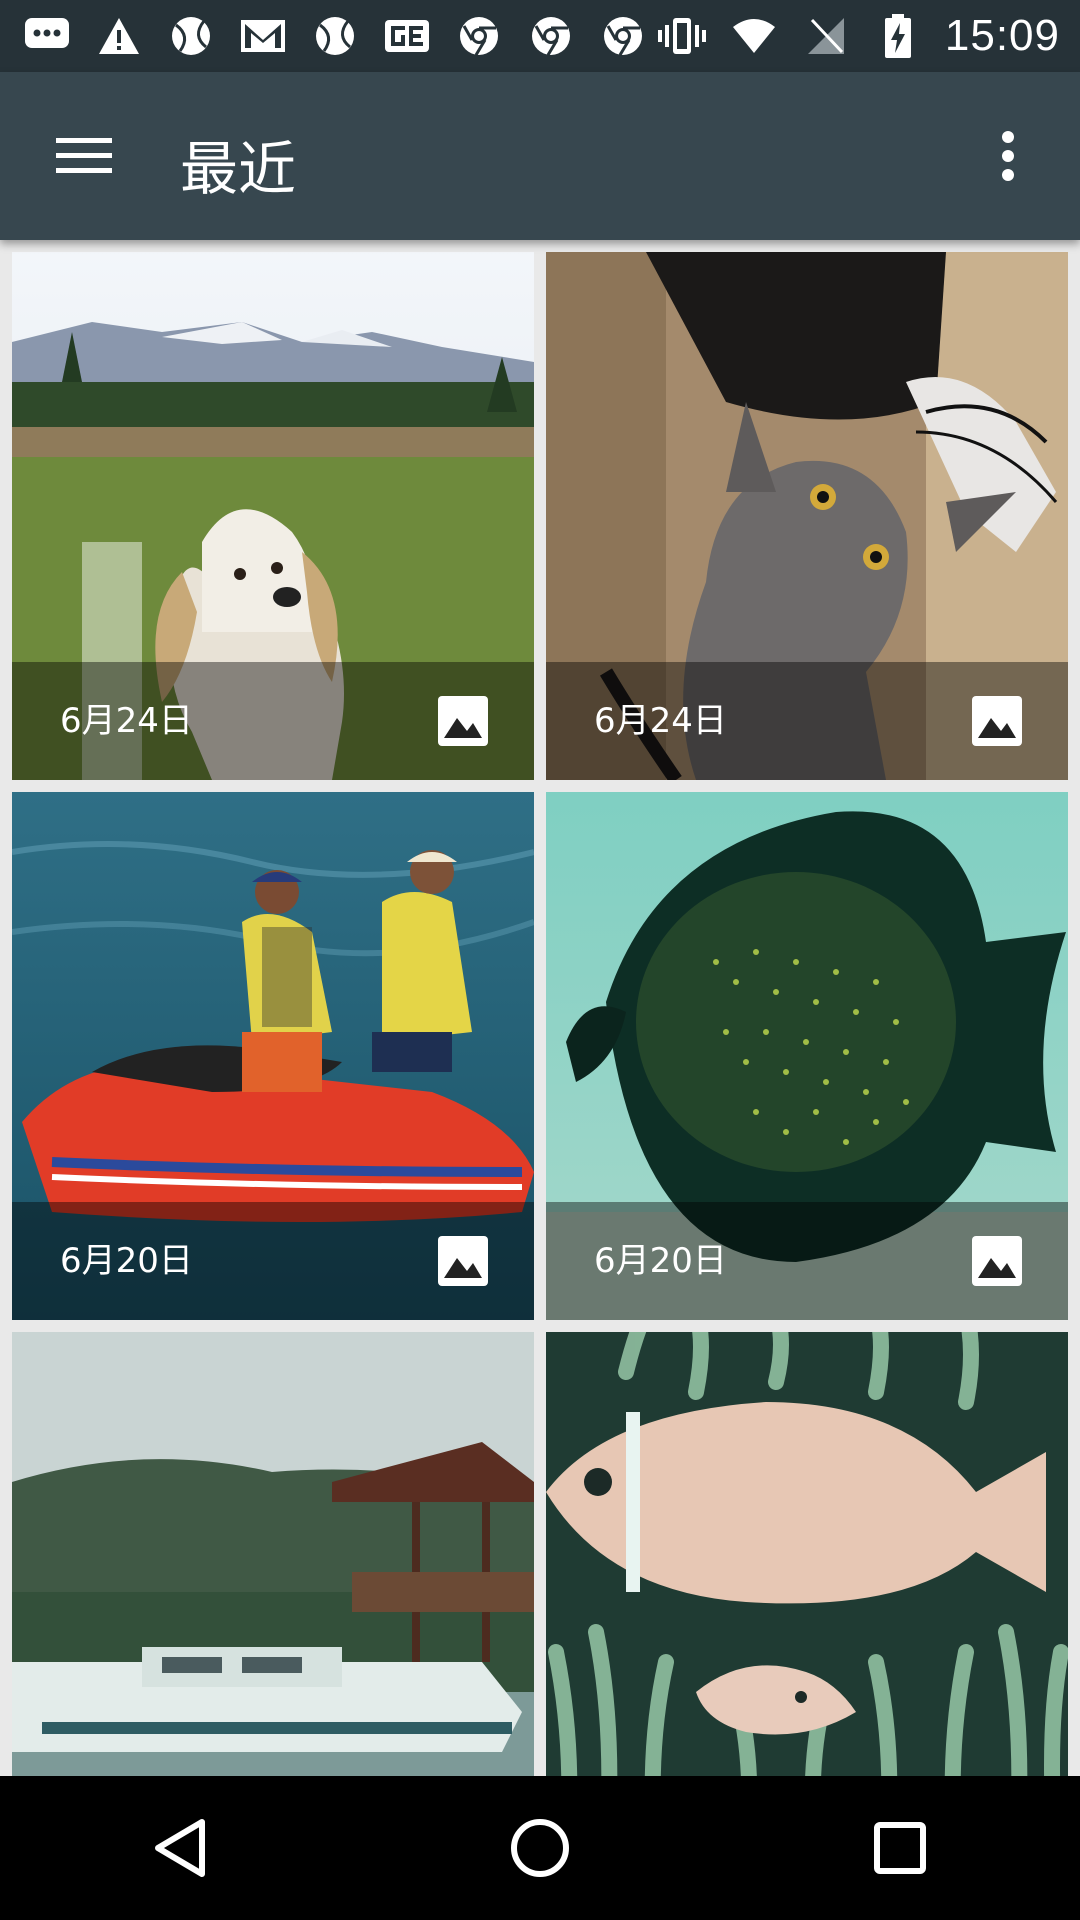  I want to click on app-bar: 最近, so click(540, 156).